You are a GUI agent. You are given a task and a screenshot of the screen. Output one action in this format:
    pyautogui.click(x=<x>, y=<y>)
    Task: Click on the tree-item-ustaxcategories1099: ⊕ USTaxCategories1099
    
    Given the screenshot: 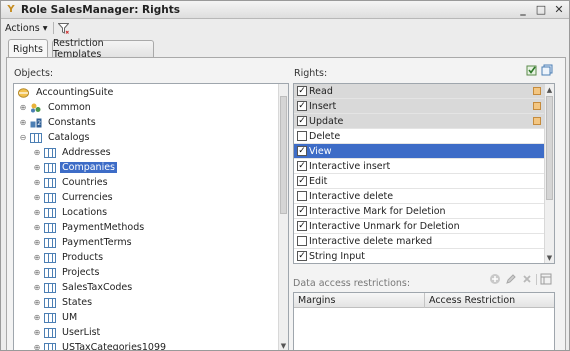 What is the action you would take?
    pyautogui.click(x=100, y=345)
    